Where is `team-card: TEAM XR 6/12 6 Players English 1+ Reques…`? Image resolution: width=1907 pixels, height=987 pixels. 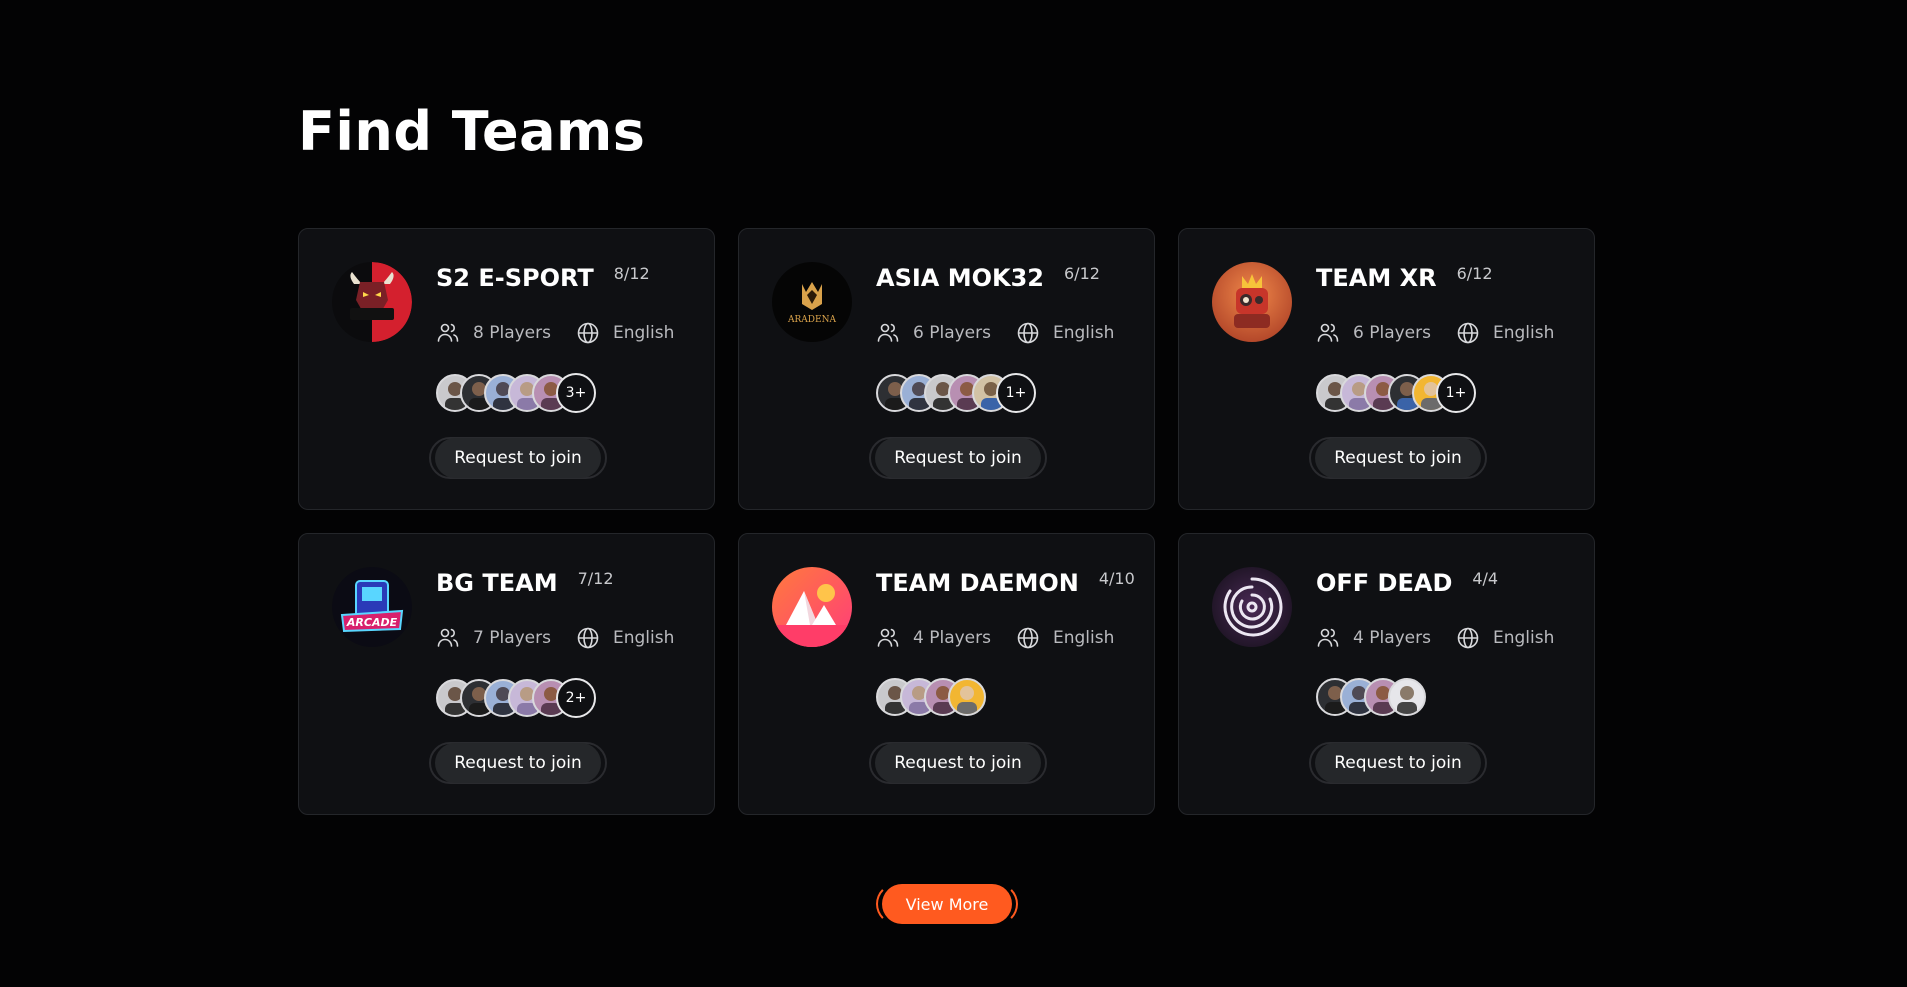 team-card: TEAM XR 6/12 6 Players English 1+ Reques… is located at coordinates (1386, 369).